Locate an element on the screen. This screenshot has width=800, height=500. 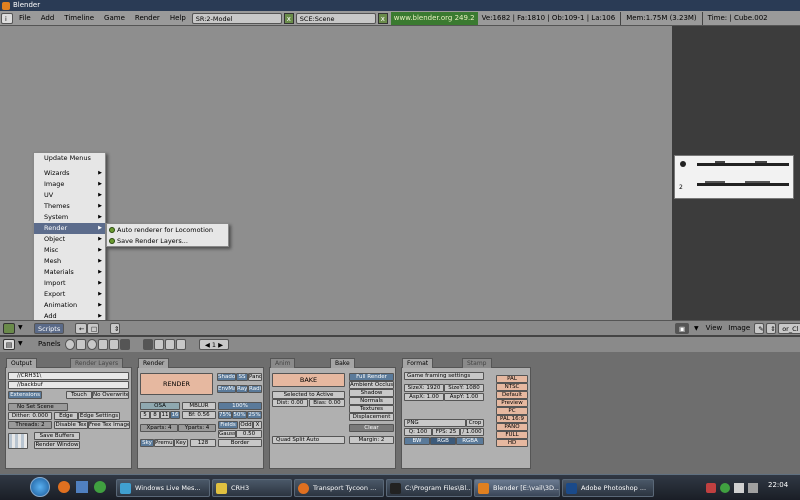
threads-field: Threads: 2 is located at coordinates (30, 425).